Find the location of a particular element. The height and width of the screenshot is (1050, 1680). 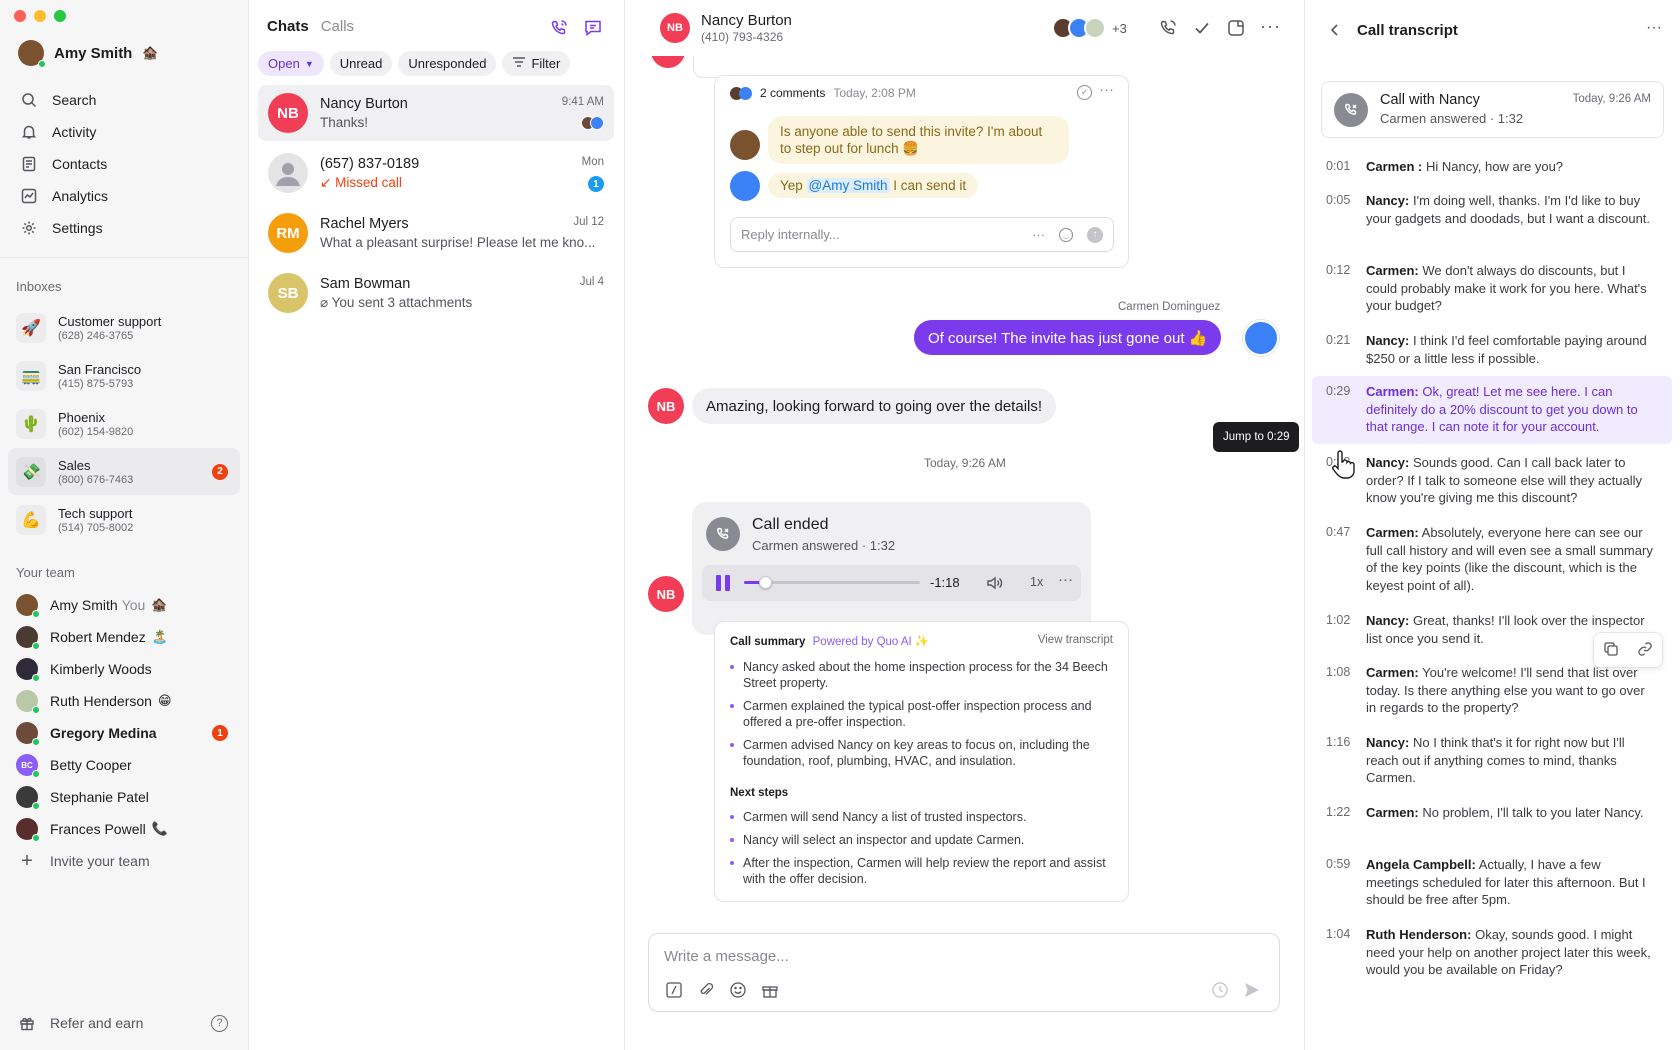

thread-more-icon: ··· is located at coordinates (1106, 89).